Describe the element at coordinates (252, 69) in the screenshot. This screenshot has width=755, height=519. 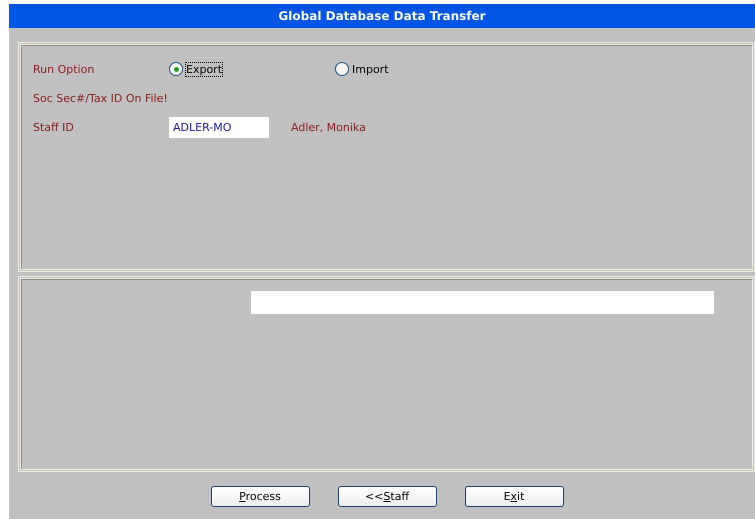
I see `radio-option: Export` at that location.